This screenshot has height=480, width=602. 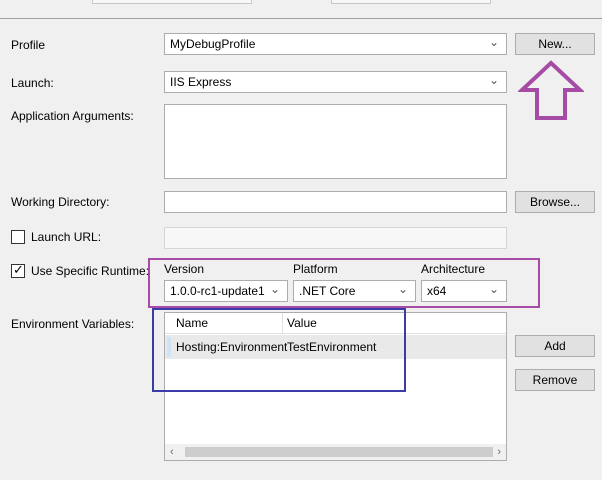 I want to click on version-dropdown: 1.0.0-rc1-update1 ⌄, so click(x=226, y=291).